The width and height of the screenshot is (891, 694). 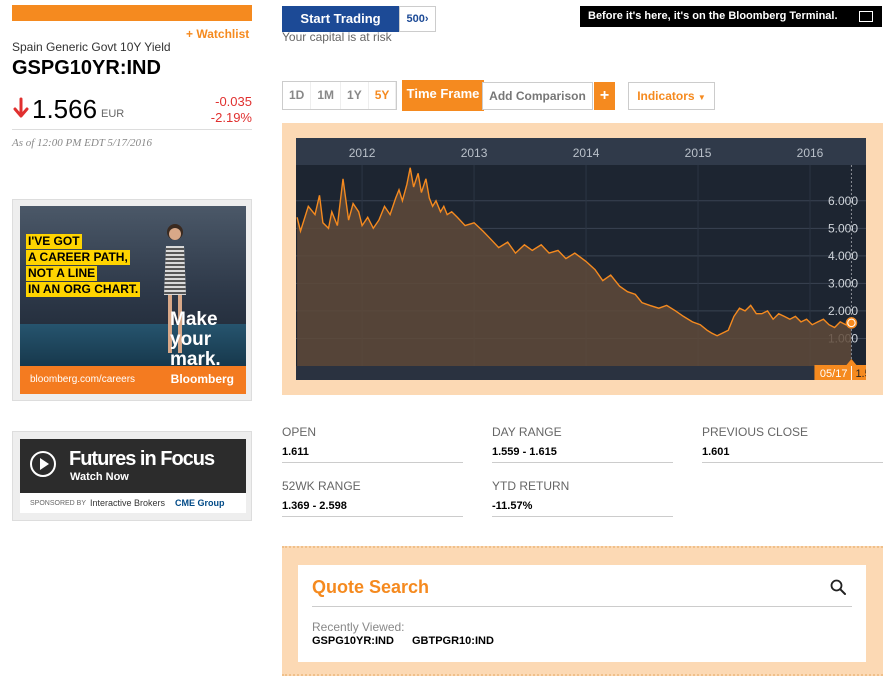 What do you see at coordinates (78, 257) in the screenshot?
I see `ad-headline-line-2: A CAREER PATH,` at bounding box center [78, 257].